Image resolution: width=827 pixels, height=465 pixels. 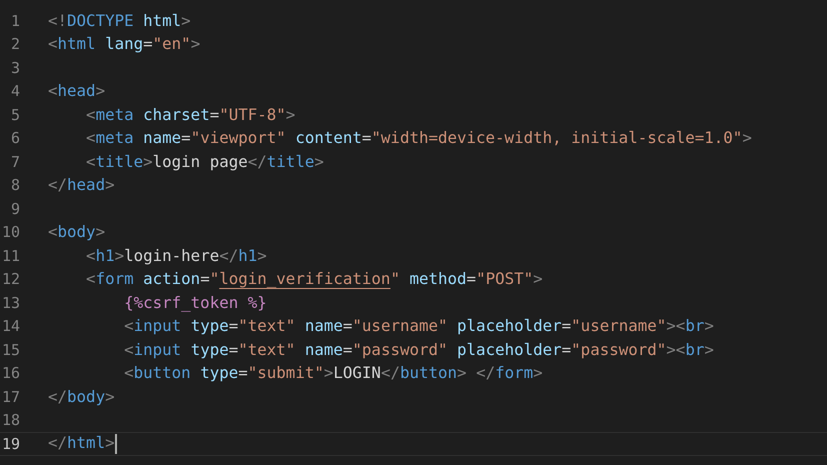 What do you see at coordinates (10, 232) in the screenshot?
I see `line-number: 10` at bounding box center [10, 232].